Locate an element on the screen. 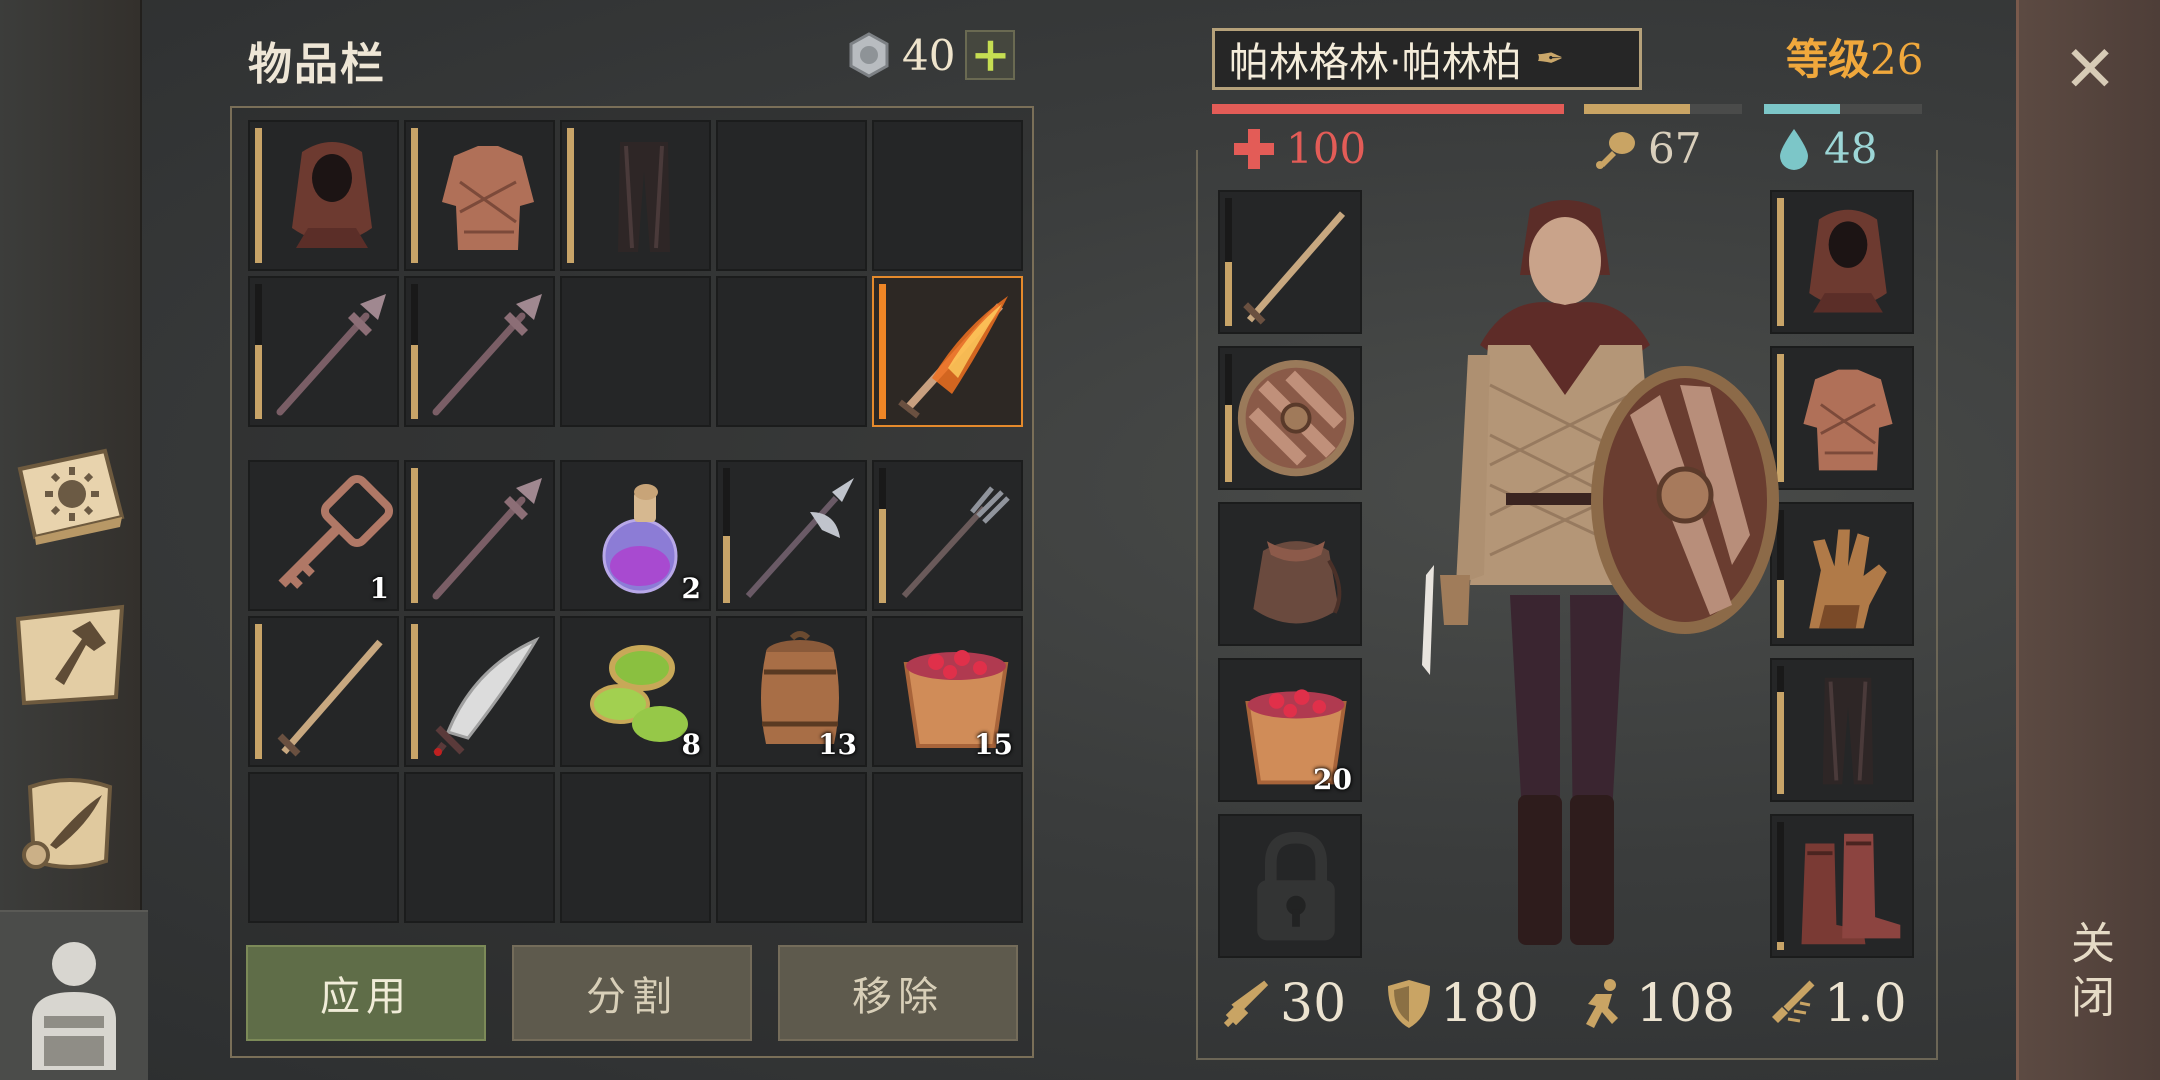 This screenshot has width=2160, height=1080. shield-slot is located at coordinates (1290, 418).